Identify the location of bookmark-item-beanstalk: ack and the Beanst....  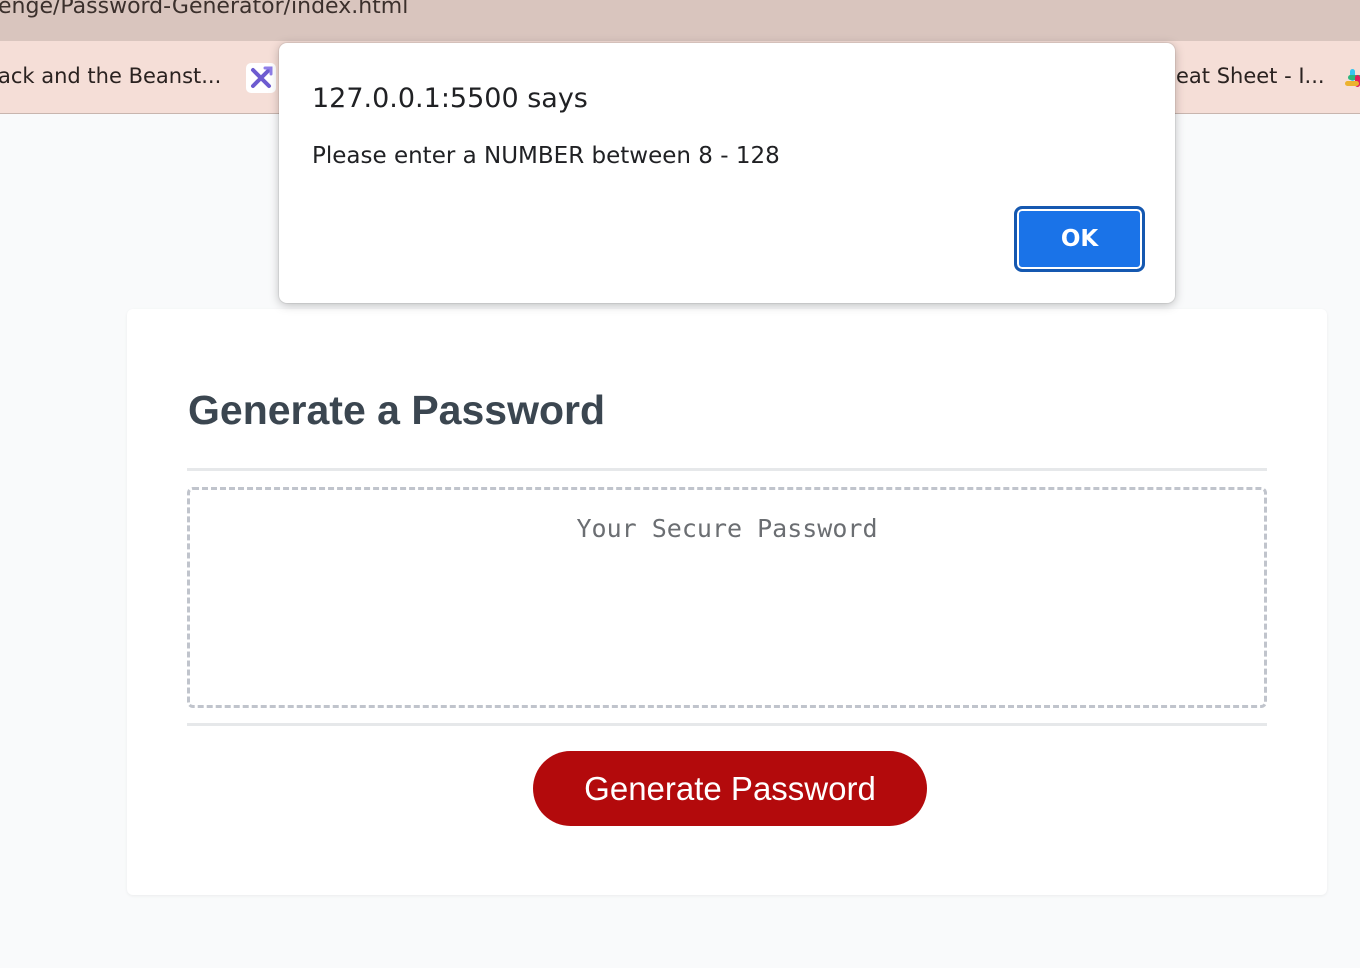
(110, 76).